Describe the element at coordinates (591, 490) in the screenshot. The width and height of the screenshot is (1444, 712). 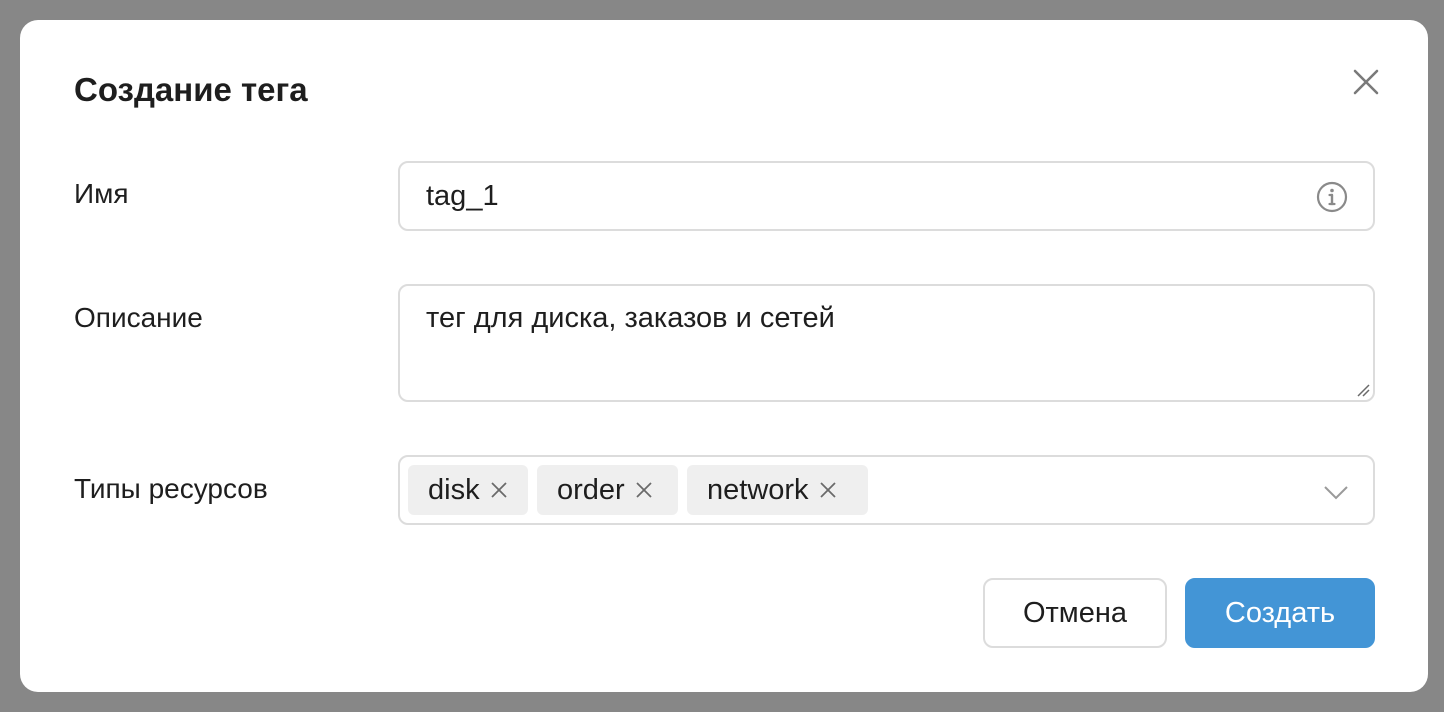
I see `chip-label: order` at that location.